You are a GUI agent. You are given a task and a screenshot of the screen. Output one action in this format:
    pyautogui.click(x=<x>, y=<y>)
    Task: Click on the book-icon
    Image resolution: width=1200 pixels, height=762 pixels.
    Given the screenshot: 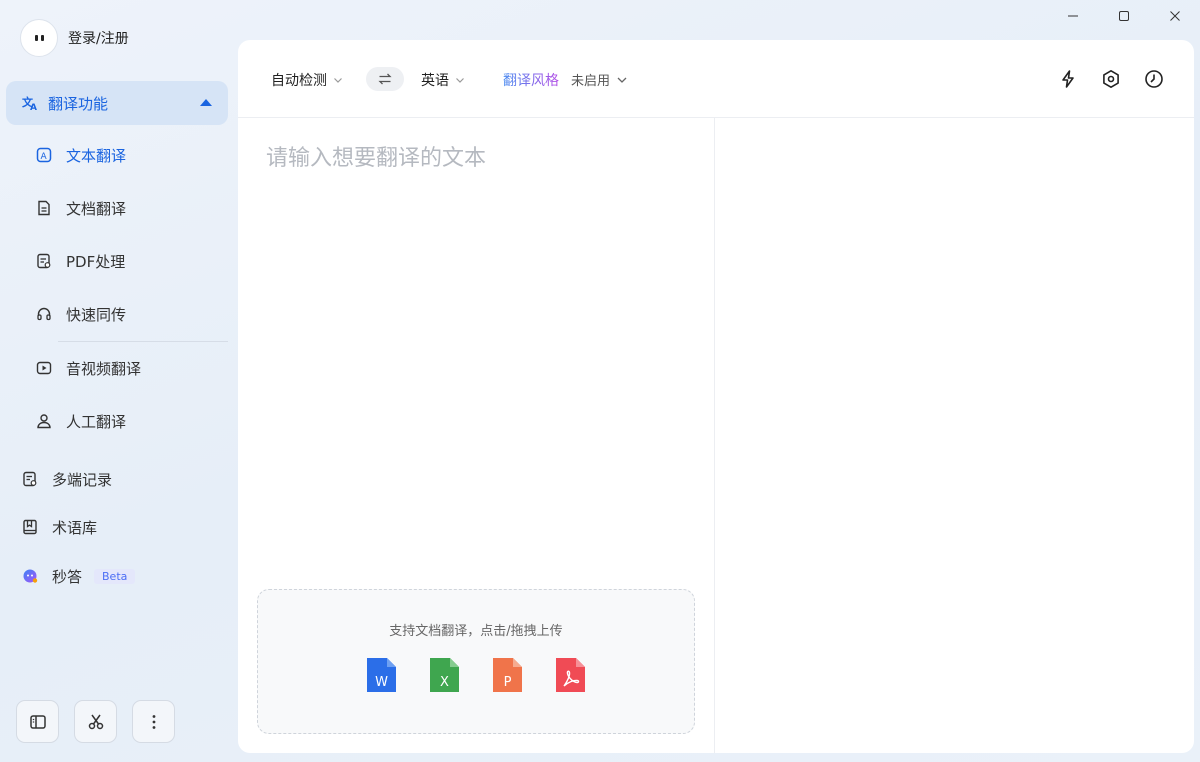 What is the action you would take?
    pyautogui.click(x=30, y=527)
    